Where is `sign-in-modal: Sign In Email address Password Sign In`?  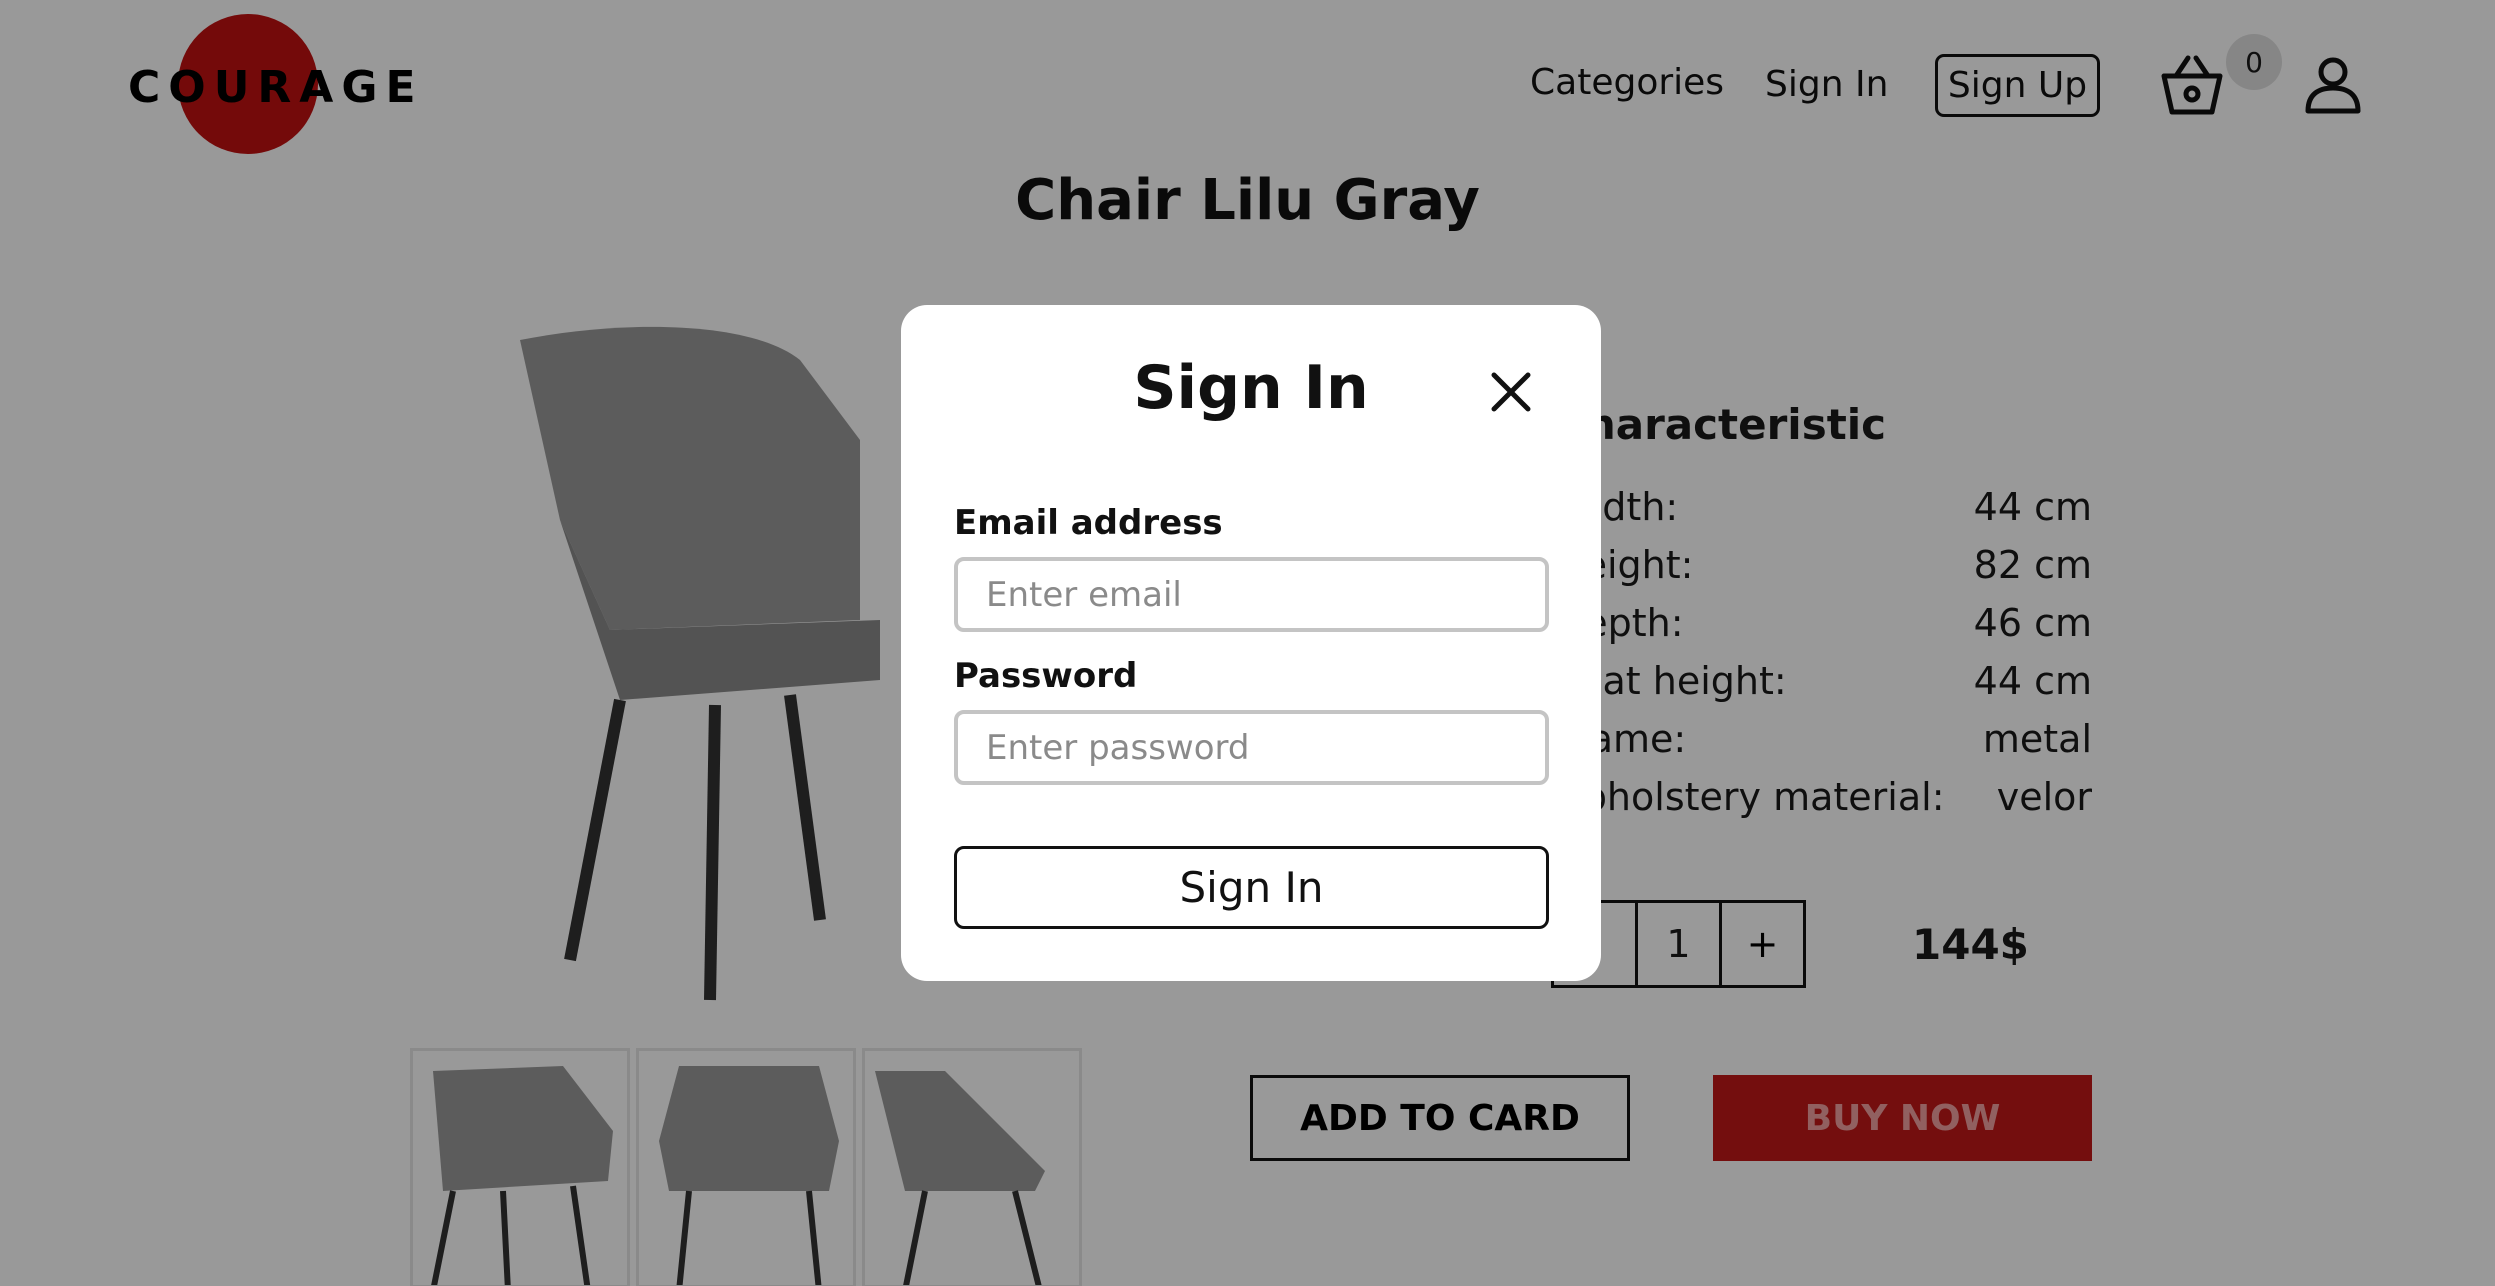 sign-in-modal: Sign In Email address Password Sign In is located at coordinates (1251, 643).